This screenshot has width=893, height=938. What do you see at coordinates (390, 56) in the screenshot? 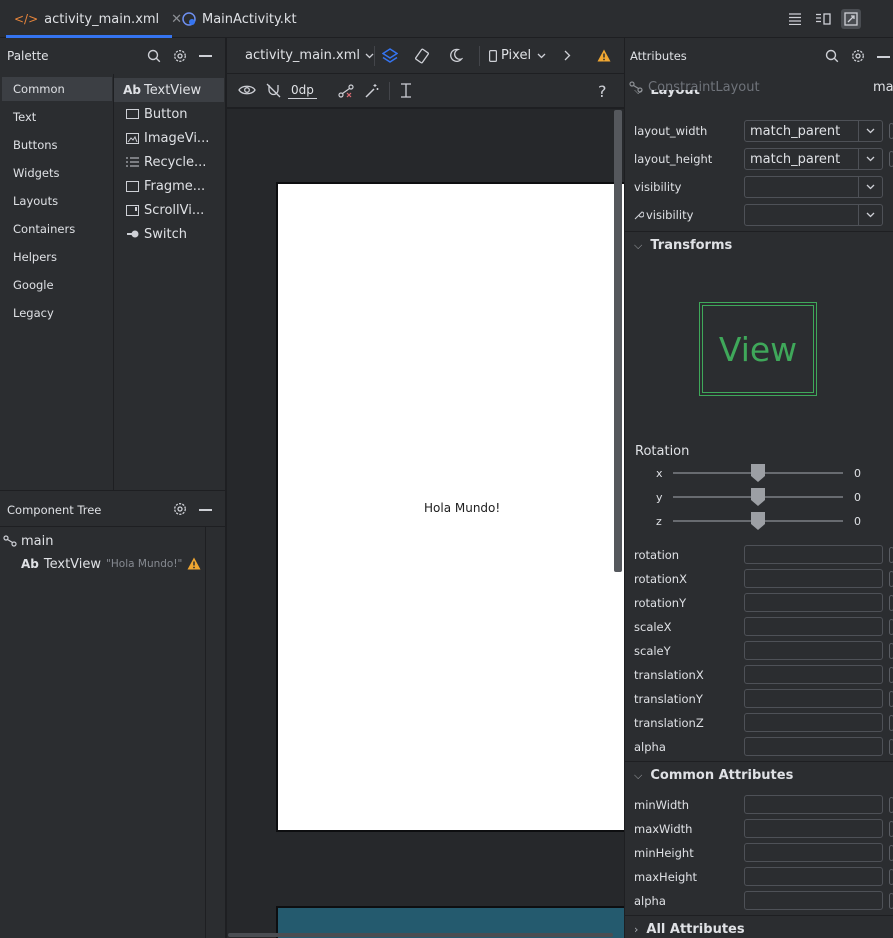
I see `layers-icon` at bounding box center [390, 56].